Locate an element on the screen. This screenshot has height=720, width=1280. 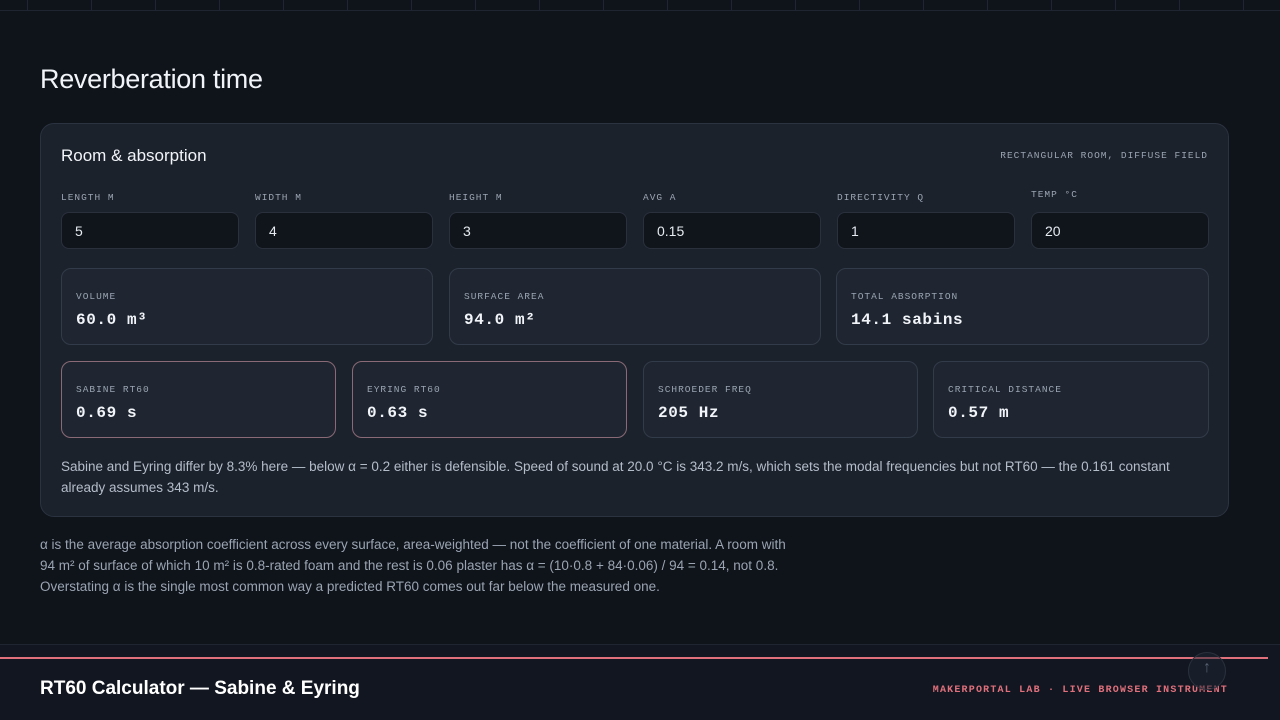
eyring-rt60-stat: EYRING RT60 0.63 s is located at coordinates (489, 399).